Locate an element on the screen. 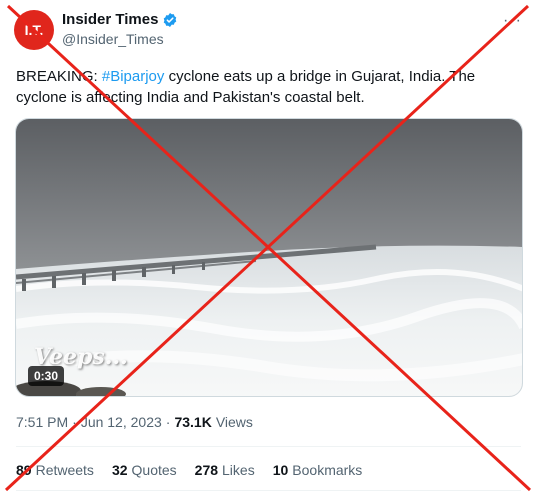 The width and height of the screenshot is (536, 495). quotes-stat: 32 Quotes is located at coordinates (144, 470).